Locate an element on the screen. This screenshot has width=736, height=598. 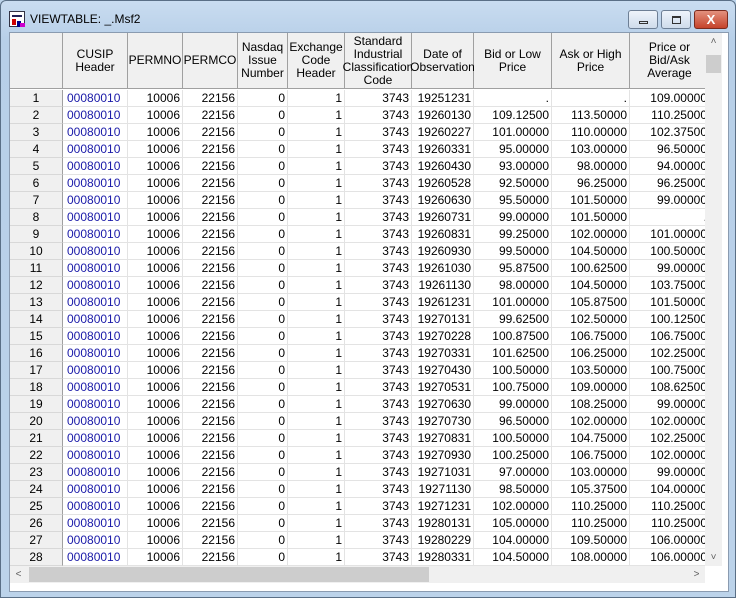
row-header: 10 is located at coordinates (36, 251).